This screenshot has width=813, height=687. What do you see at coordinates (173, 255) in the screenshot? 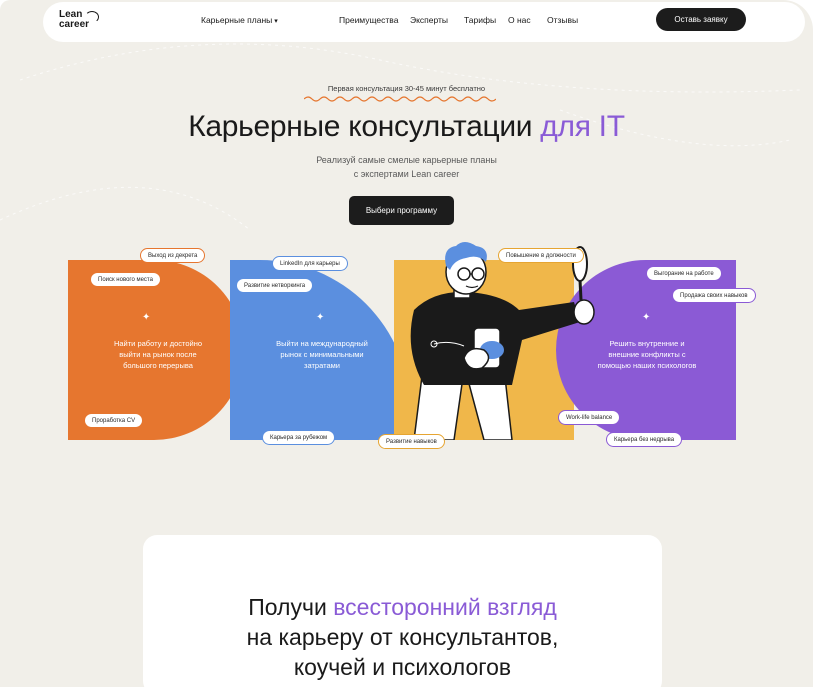
I see `pill-exit-maternity: Выход из декрета` at bounding box center [173, 255].